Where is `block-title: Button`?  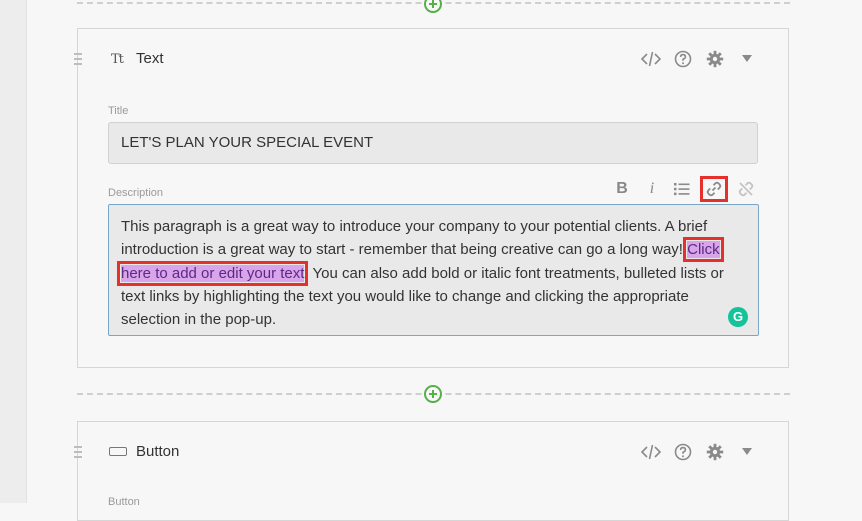 block-title: Button is located at coordinates (158, 451).